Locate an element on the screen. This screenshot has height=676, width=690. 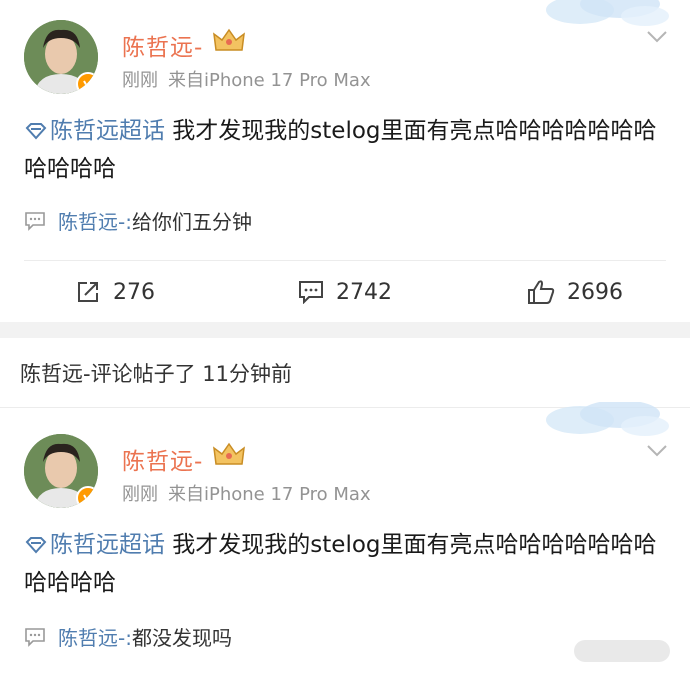
post-meta: 刚刚 来自iPhone 17 Pro Max is located at coordinates (246, 79).